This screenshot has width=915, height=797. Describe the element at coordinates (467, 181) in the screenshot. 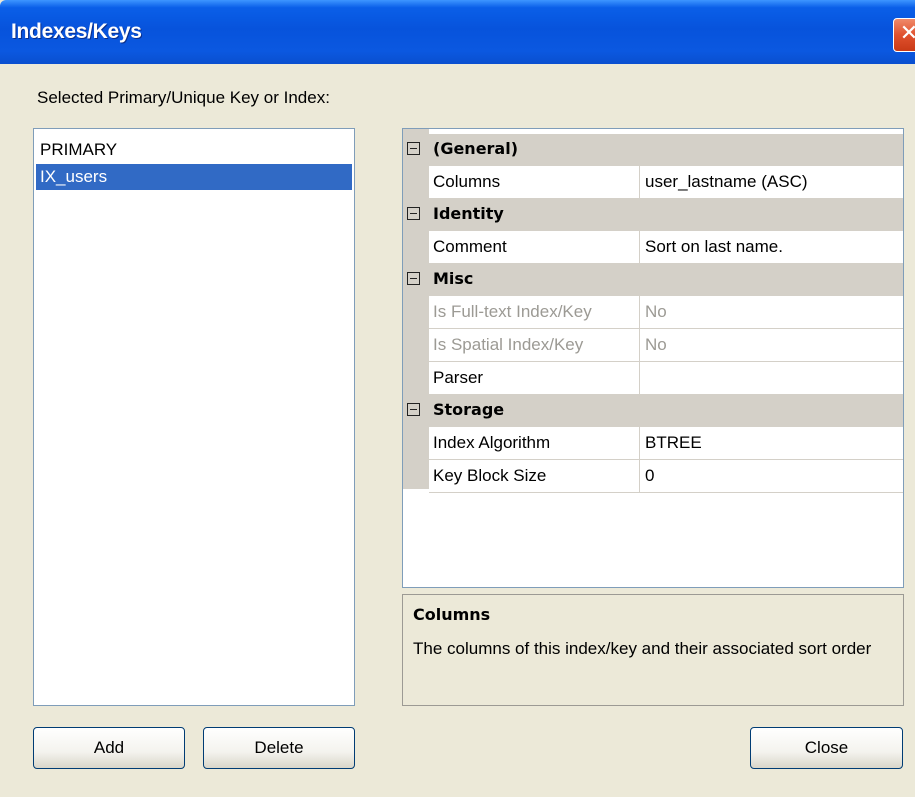

I see `property-name: Columns` at that location.